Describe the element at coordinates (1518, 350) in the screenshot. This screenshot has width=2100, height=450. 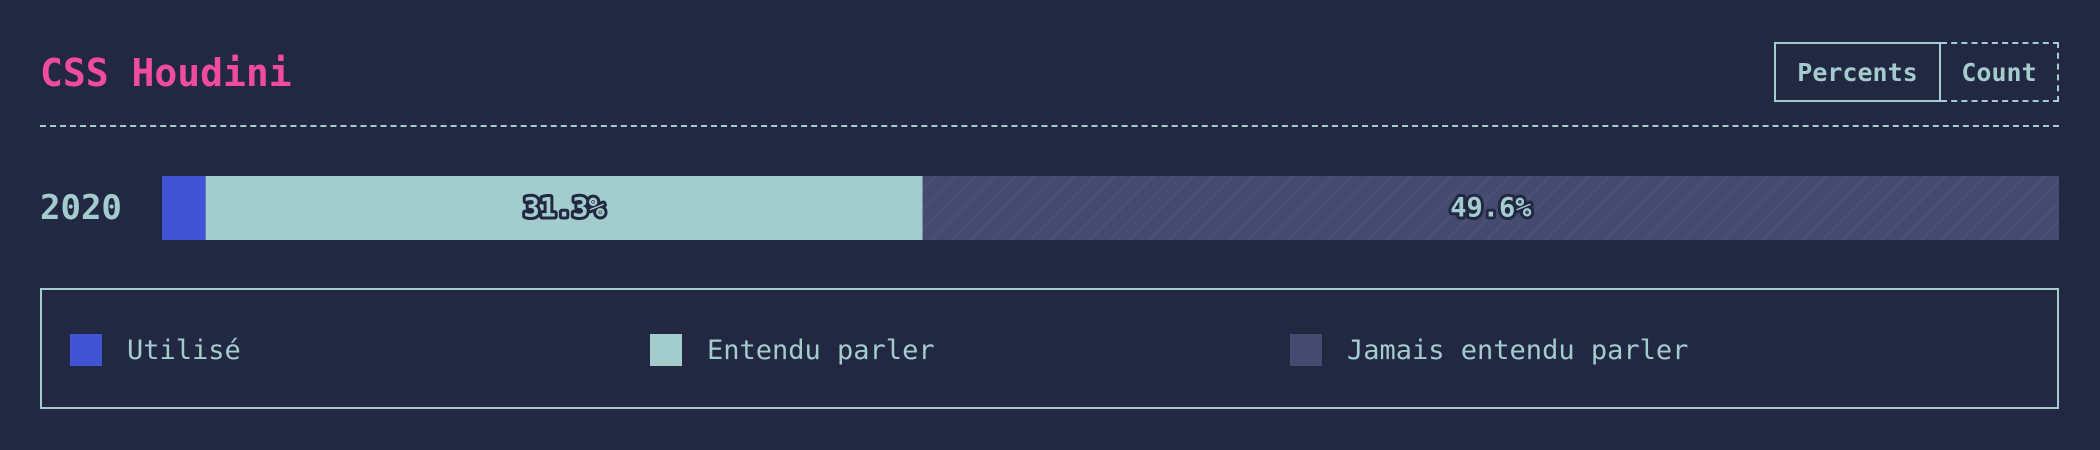
I see `legend-label-never-heard: Jamais entendu parler` at that location.